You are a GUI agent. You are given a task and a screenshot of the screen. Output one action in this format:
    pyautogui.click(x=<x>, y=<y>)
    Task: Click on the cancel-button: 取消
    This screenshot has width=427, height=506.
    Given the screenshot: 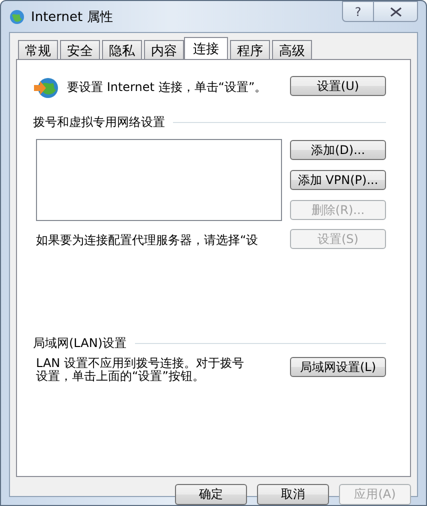 What is the action you would take?
    pyautogui.click(x=293, y=494)
    